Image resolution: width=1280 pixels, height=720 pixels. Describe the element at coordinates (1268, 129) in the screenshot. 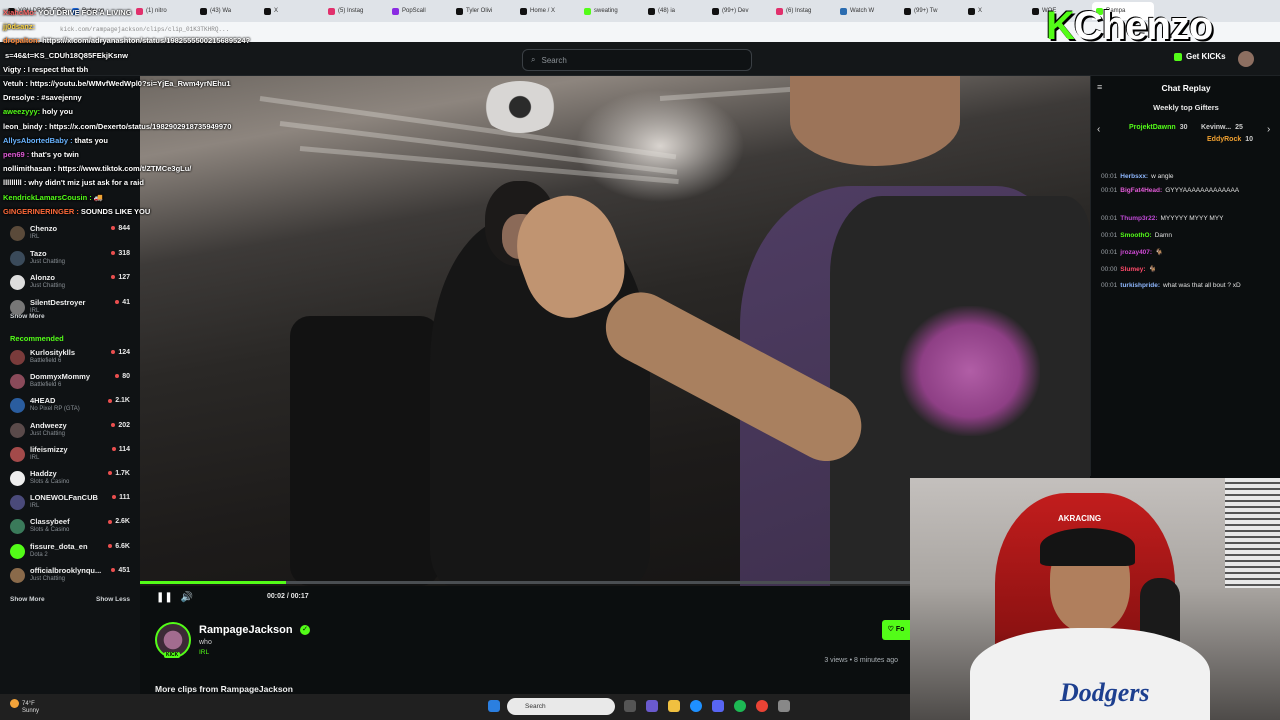

I see `chevron-right-icon: ›` at that location.